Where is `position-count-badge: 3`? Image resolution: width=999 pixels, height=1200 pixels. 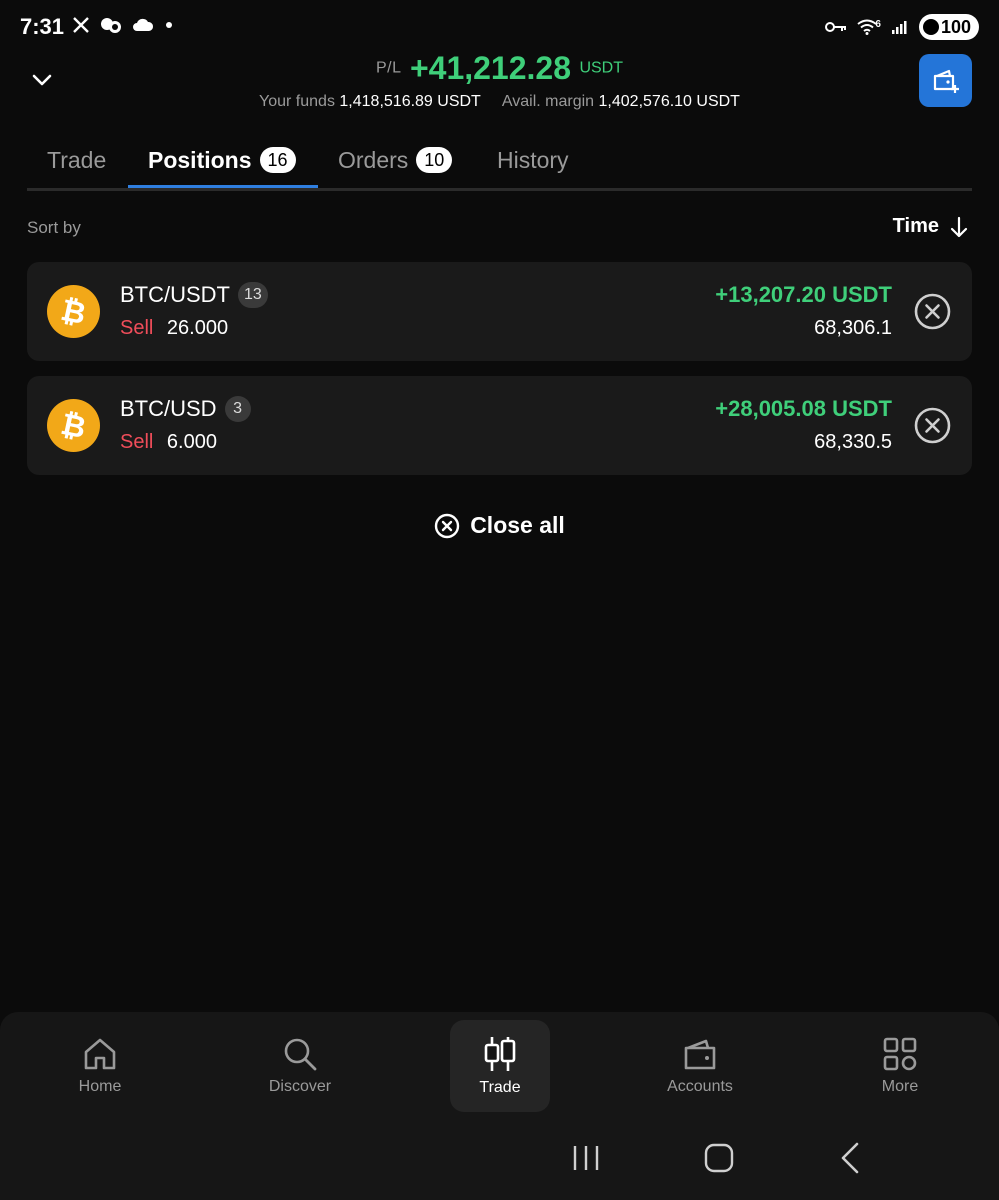 position-count-badge: 3 is located at coordinates (237, 409).